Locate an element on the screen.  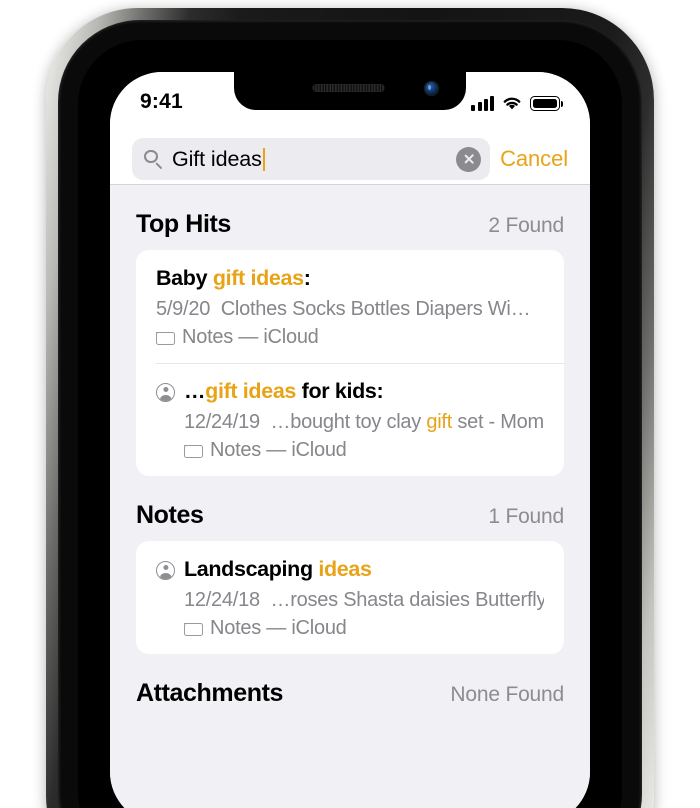
highlighted-match: gift is located at coordinates (439, 421).